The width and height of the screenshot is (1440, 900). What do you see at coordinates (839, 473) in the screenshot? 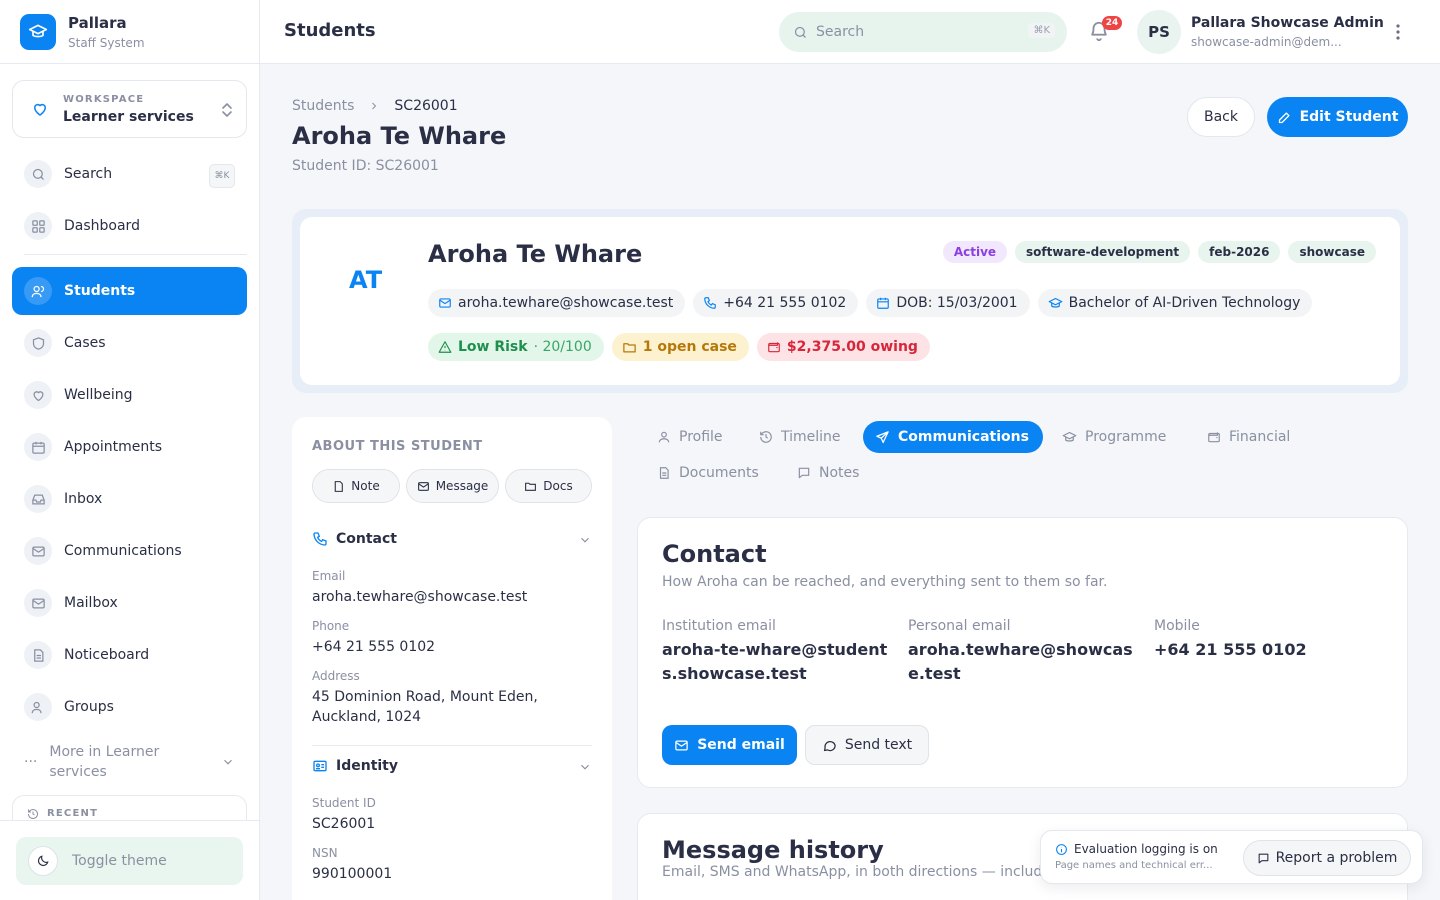
I see `tab-label: Notes` at bounding box center [839, 473].